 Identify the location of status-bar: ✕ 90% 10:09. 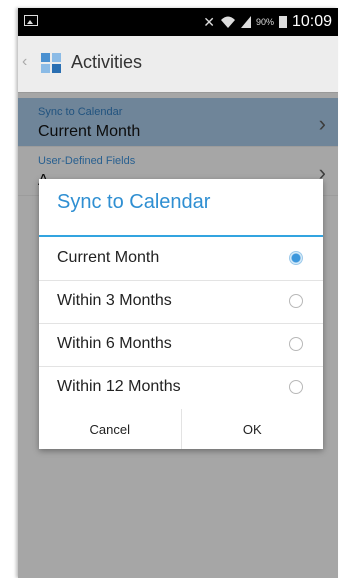
(178, 22).